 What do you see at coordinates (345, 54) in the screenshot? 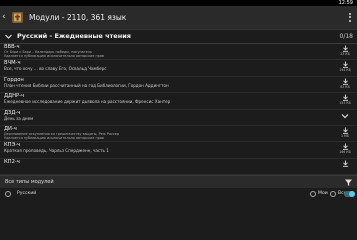
I see `module-size: 23 КБ` at bounding box center [345, 54].